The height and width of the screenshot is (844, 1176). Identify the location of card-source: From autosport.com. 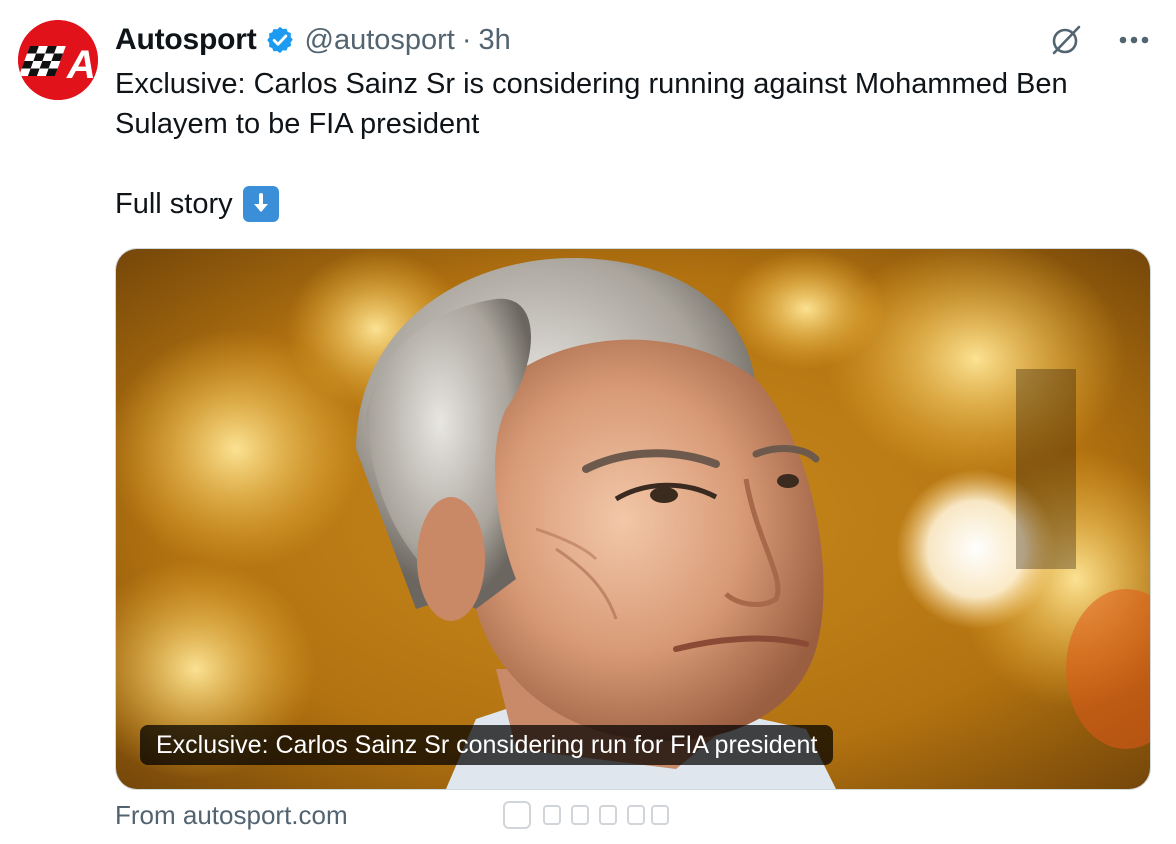
(231, 815).